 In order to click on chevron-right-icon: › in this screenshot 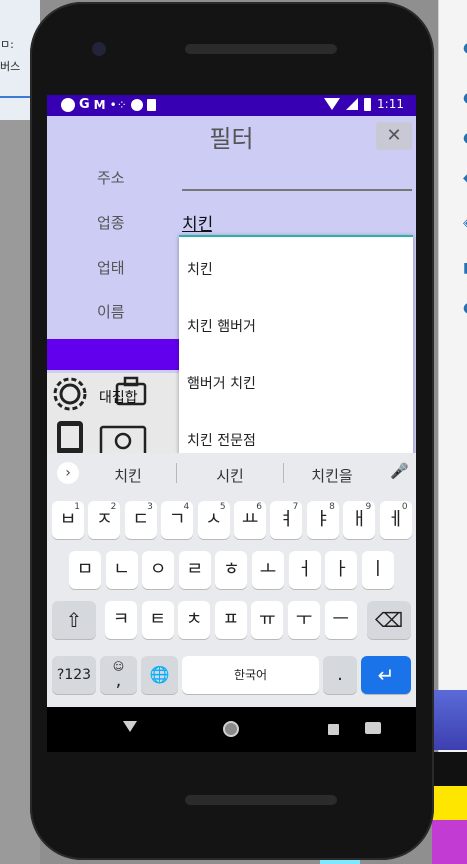, I will do `click(68, 473)`.